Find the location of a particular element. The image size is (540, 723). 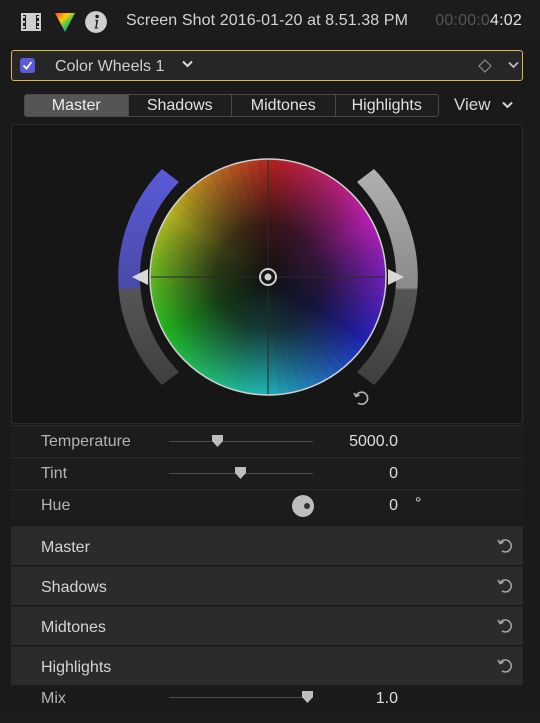

section-midtones-label: Midtones is located at coordinates (73, 627).